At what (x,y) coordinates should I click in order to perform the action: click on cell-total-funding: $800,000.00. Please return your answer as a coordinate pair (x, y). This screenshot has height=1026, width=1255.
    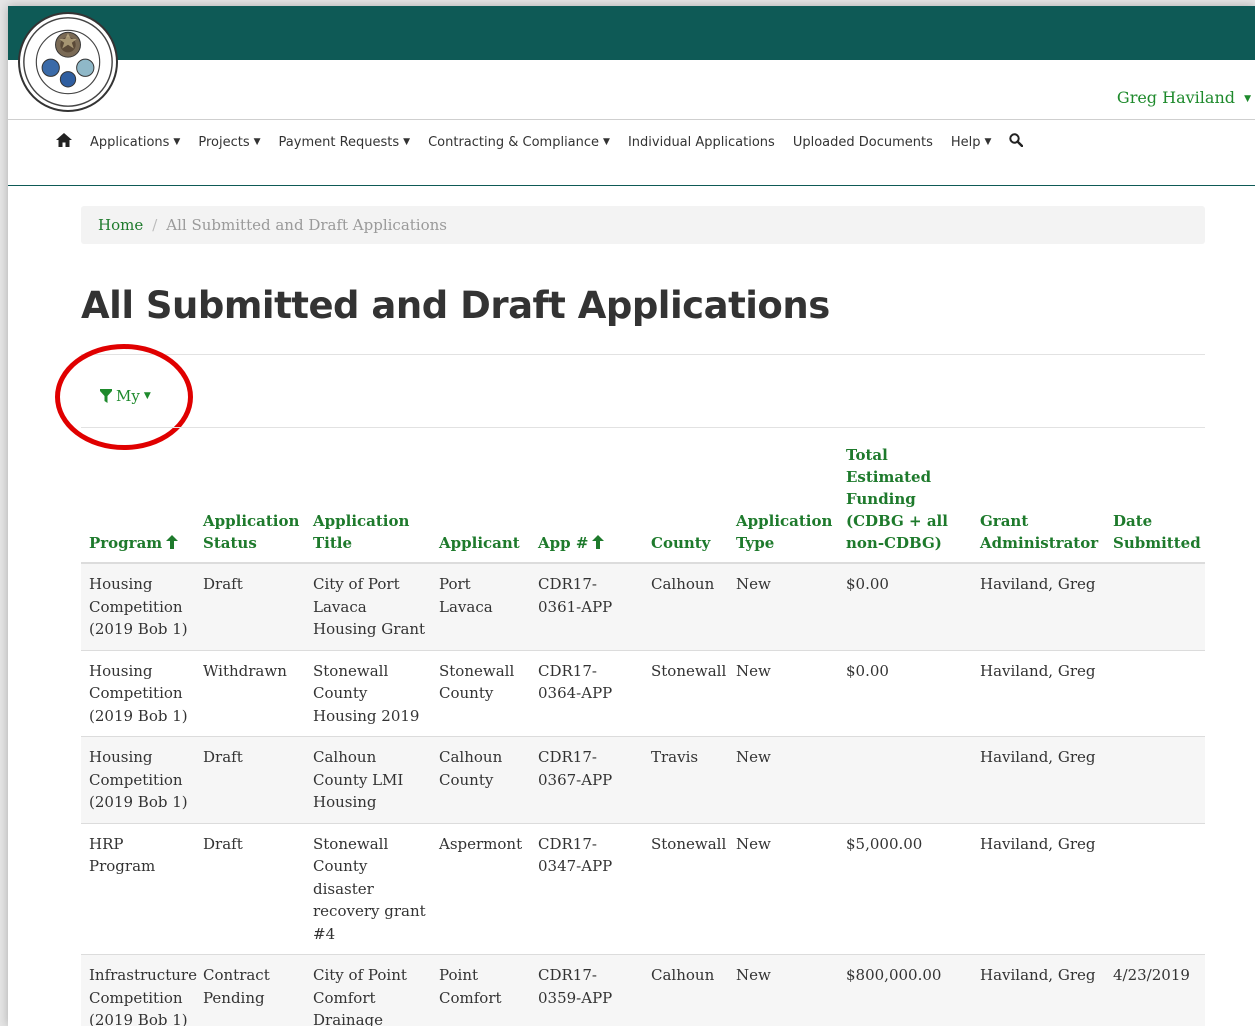
    Looking at the image, I should click on (905, 990).